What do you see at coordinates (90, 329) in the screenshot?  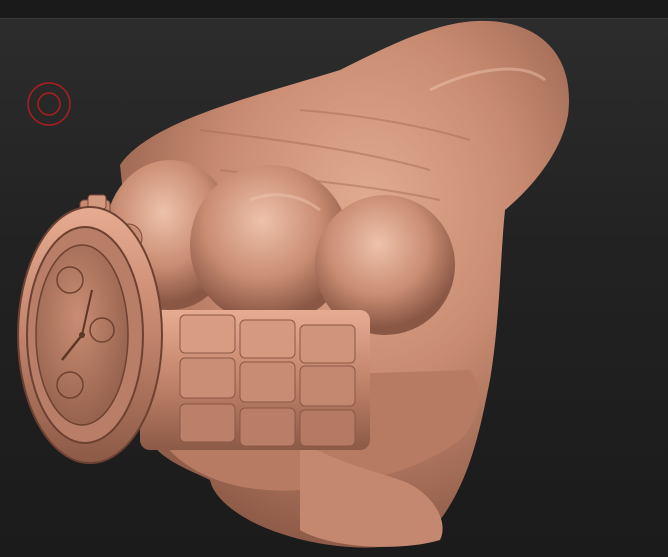 I see `watch-case` at bounding box center [90, 329].